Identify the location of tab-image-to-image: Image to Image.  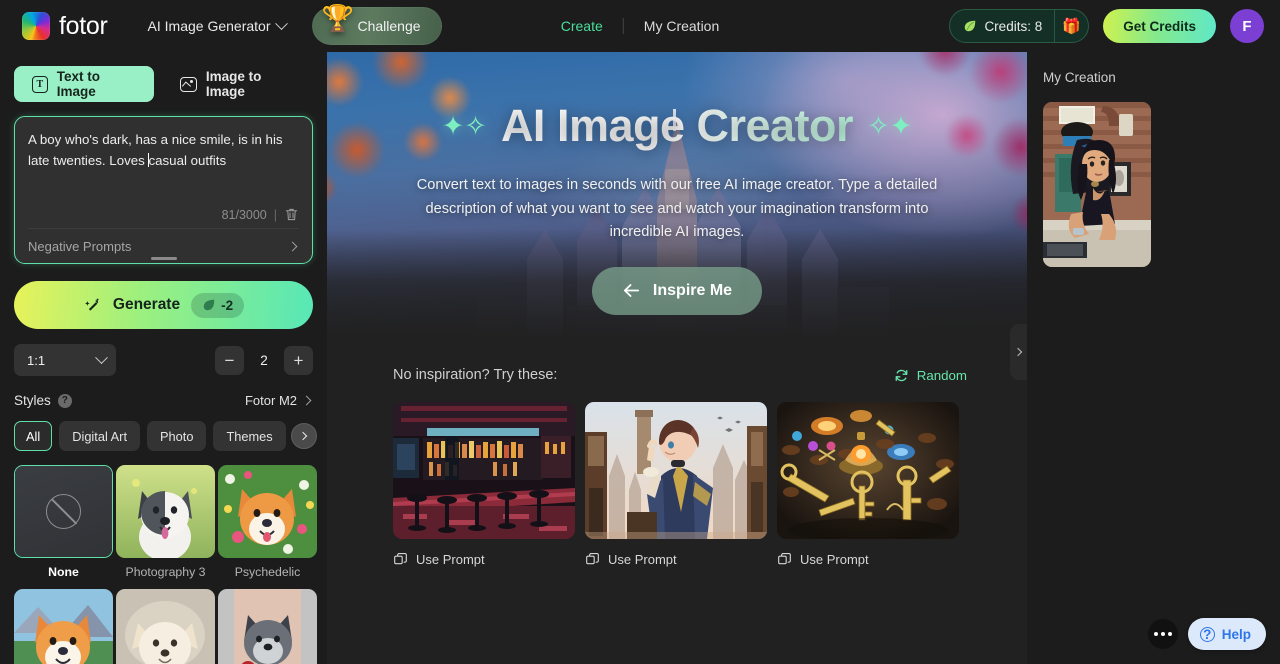
(237, 84).